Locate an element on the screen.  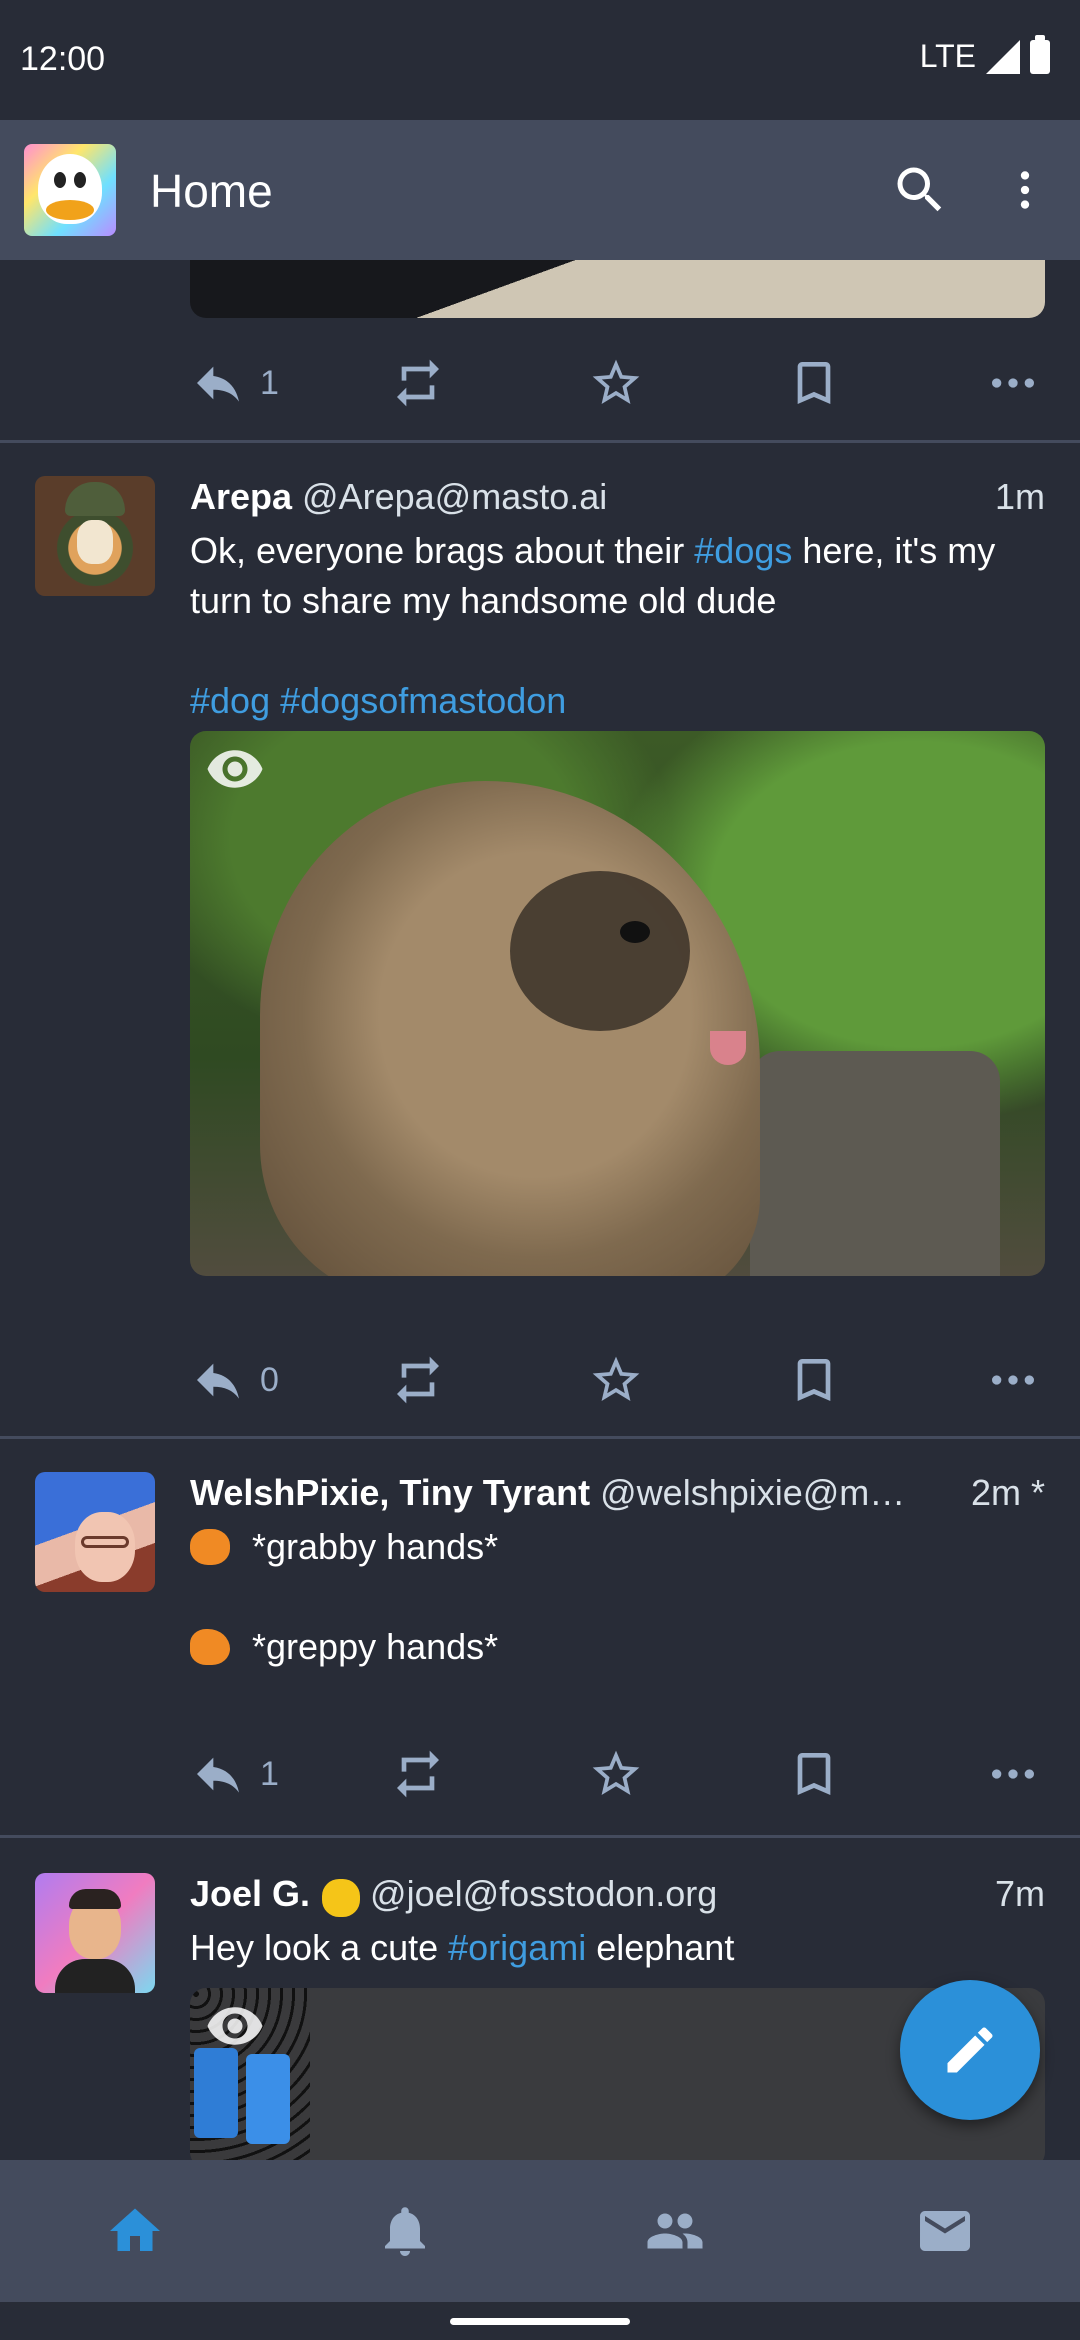
signal-icon is located at coordinates (1003, 56).